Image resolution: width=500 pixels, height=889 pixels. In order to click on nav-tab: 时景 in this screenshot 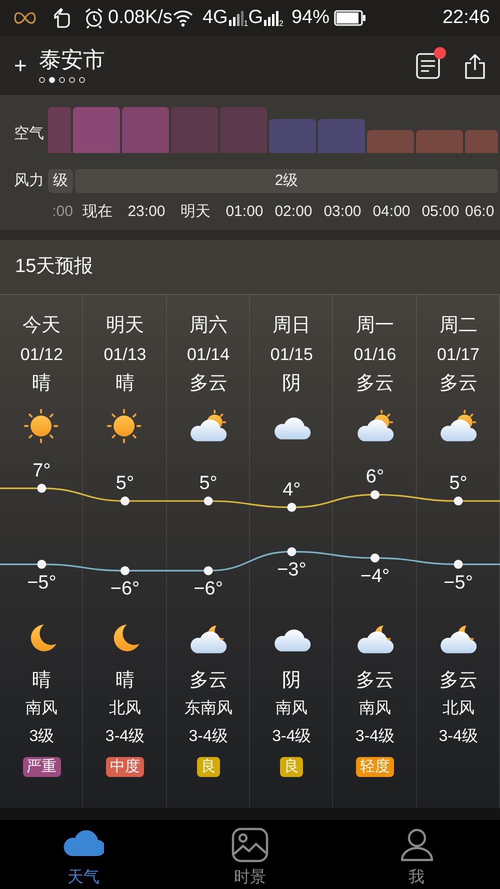, I will do `click(250, 854)`.